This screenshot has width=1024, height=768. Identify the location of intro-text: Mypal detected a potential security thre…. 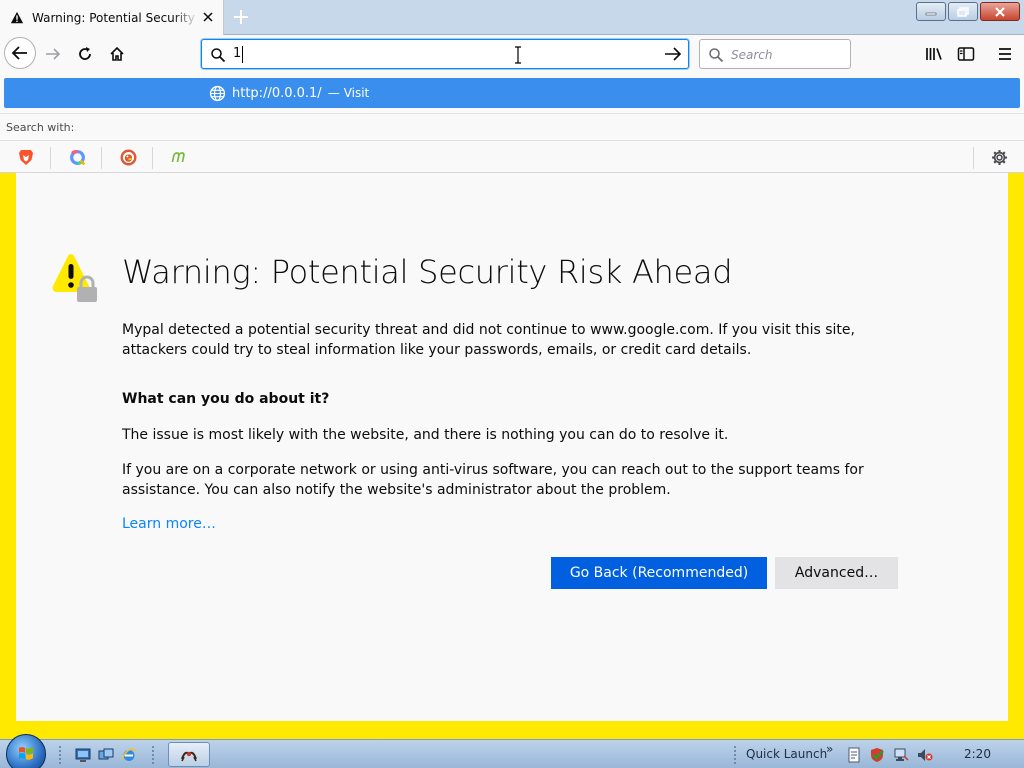
(488, 340).